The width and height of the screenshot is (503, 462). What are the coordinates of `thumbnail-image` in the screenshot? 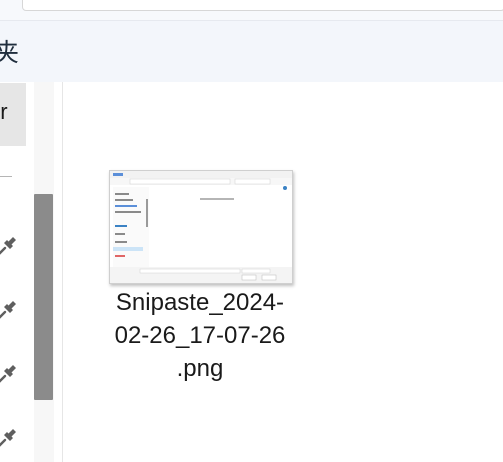 It's located at (201, 227).